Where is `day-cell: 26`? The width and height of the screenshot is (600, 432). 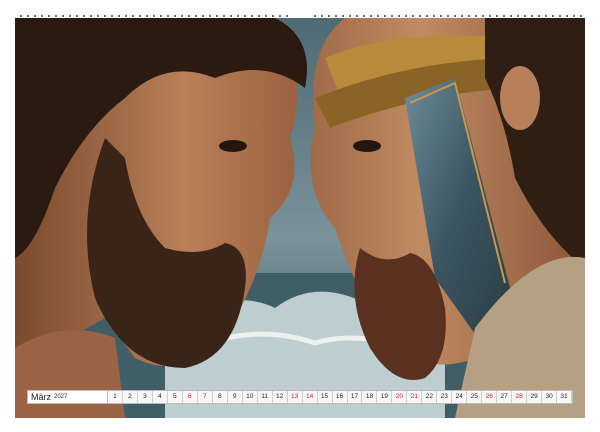 day-cell: 26 is located at coordinates (490, 397).